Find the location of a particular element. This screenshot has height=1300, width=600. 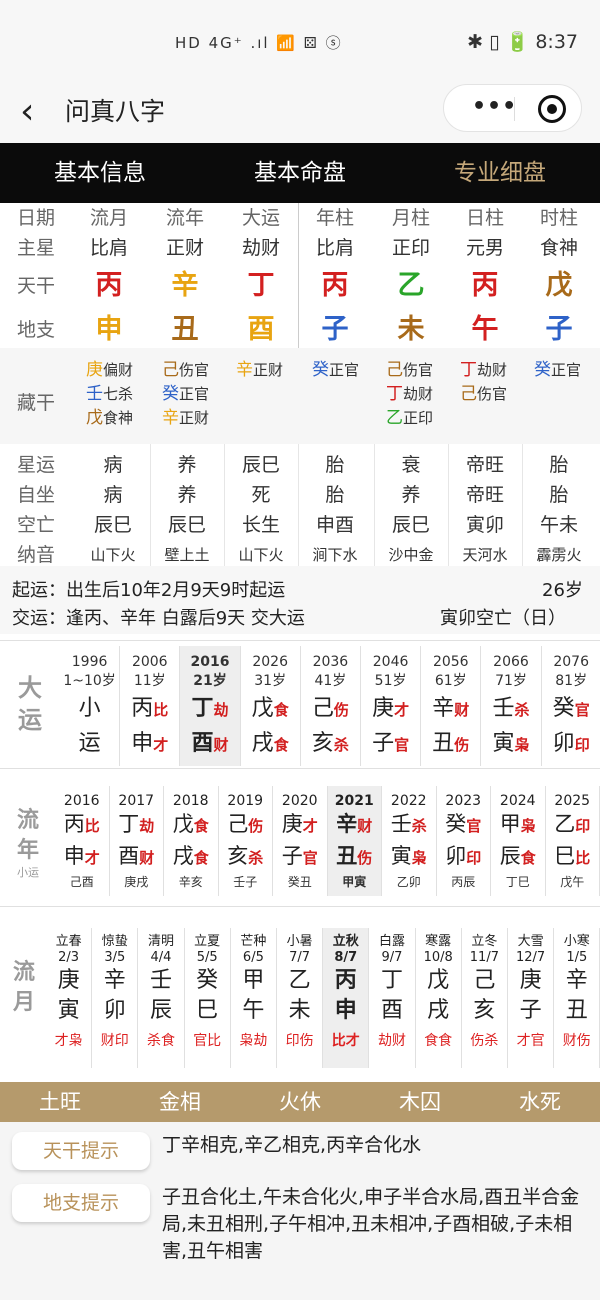

dayun-cell: 2056 61岁 辛财 丑伤 is located at coordinates (451, 706).